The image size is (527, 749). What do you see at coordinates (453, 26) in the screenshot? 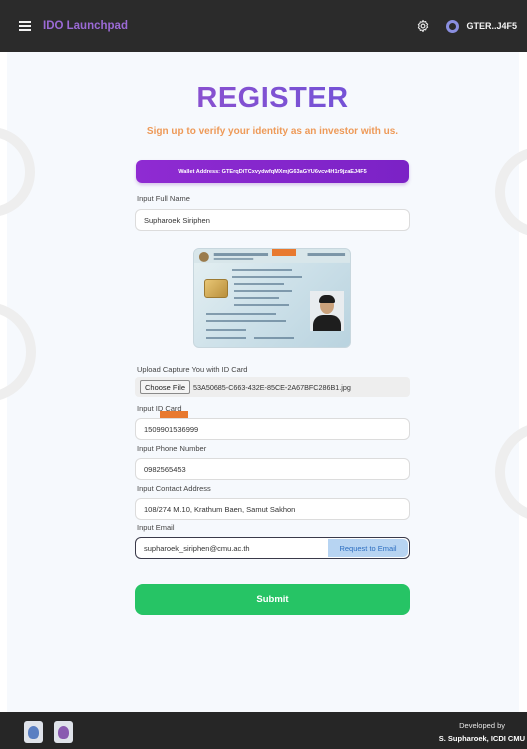
I see `brand-logo-icon` at bounding box center [453, 26].